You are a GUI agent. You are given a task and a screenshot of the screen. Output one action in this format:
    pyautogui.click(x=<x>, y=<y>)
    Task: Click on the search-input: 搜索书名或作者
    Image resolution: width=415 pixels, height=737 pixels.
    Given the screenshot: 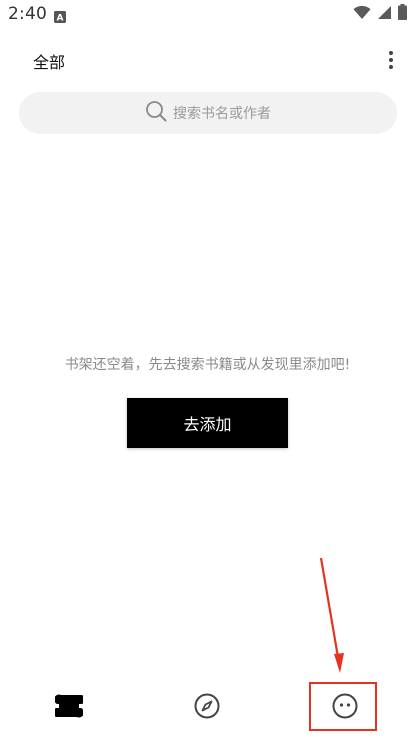 What is the action you would take?
    pyautogui.click(x=208, y=113)
    